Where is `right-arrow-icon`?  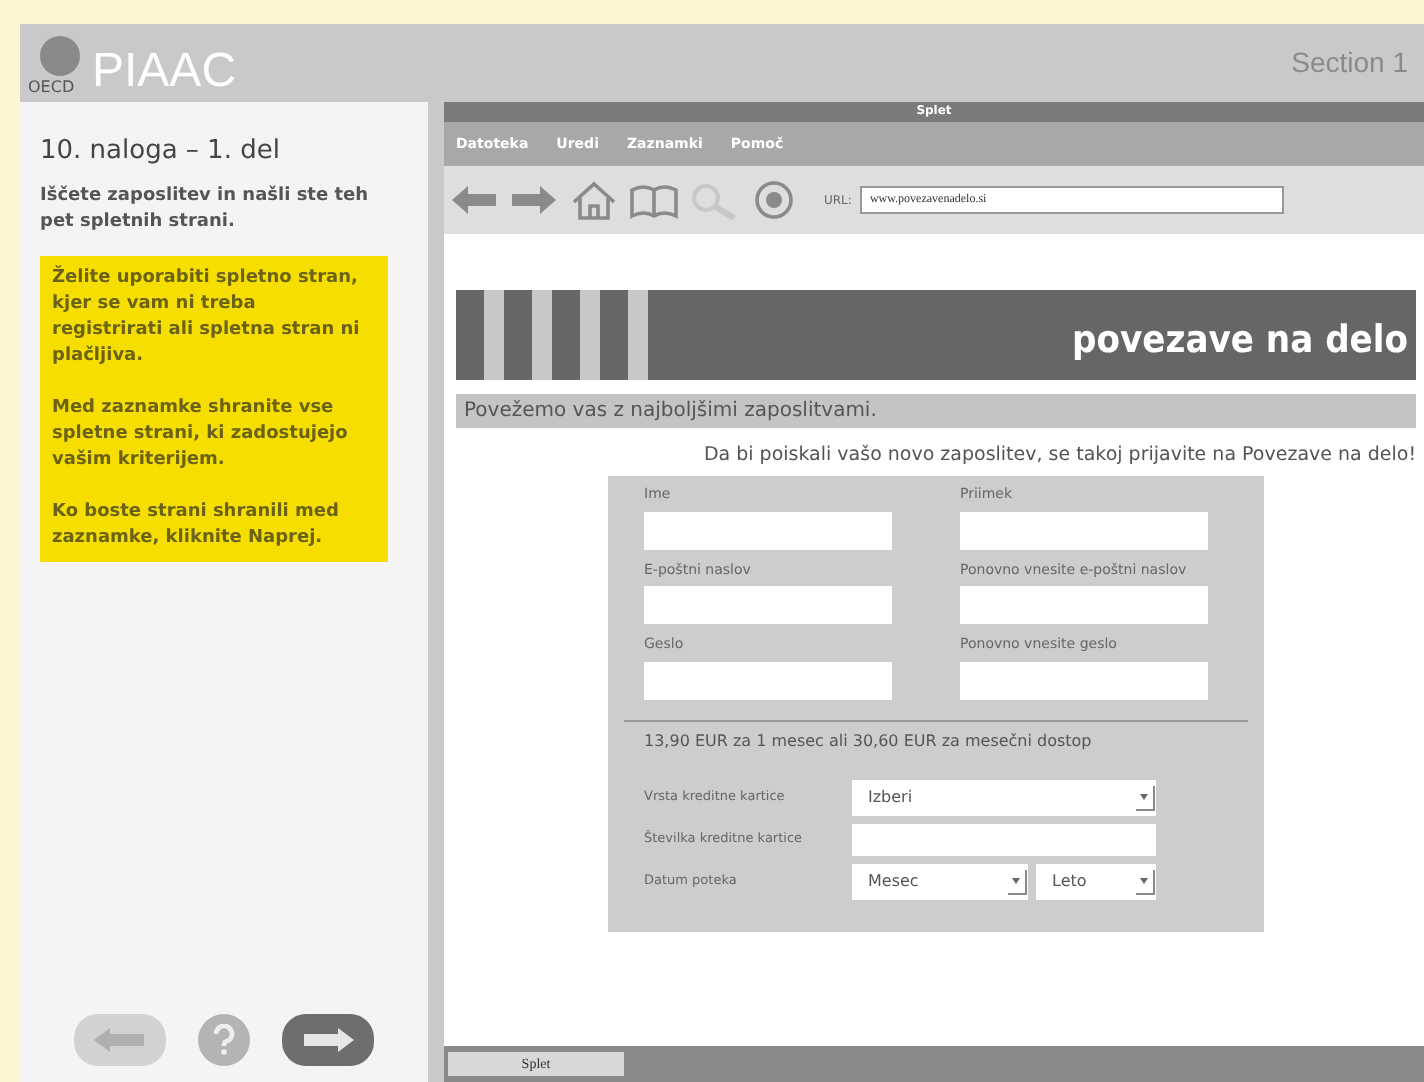 right-arrow-icon is located at coordinates (328, 1040).